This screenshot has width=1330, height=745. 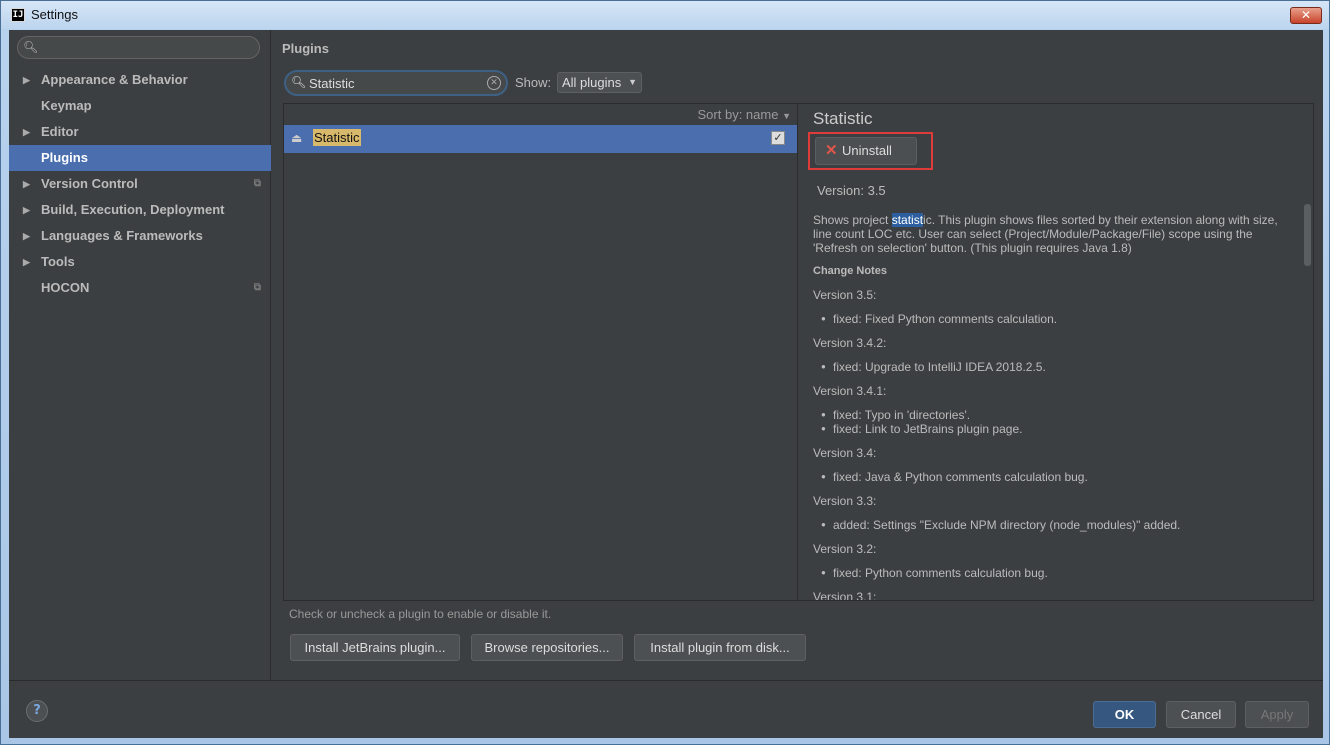 I want to click on sidebar-item-build-execution-deployment: ▶ Build, Execution, Deployment, so click(x=140, y=210).